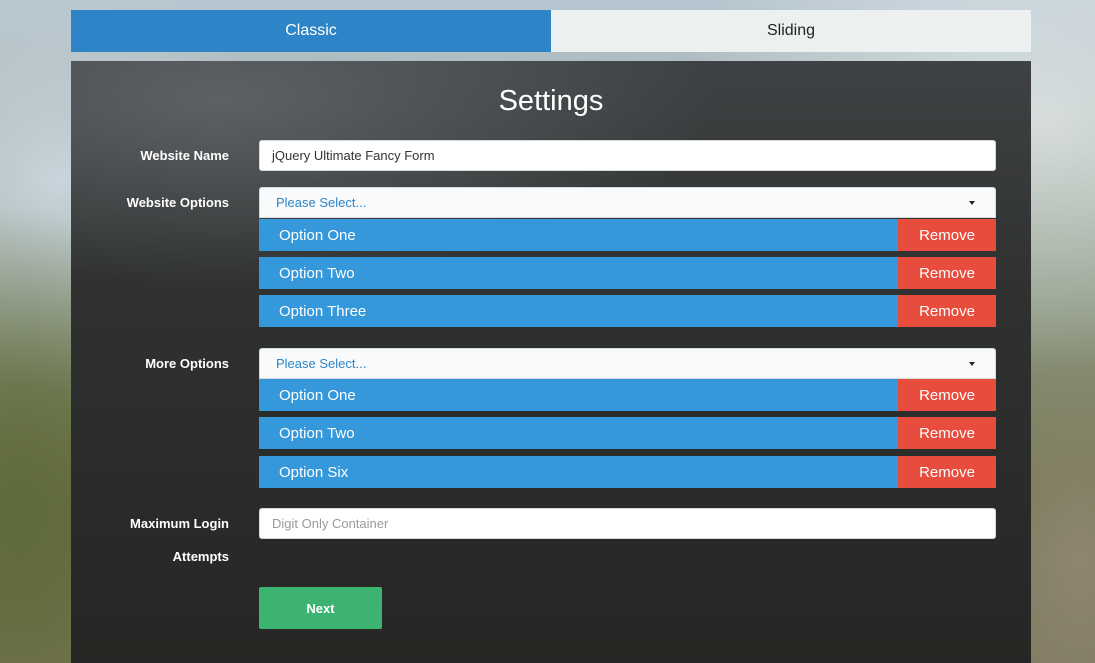 The width and height of the screenshot is (1095, 663). What do you see at coordinates (578, 472) in the screenshot?
I see `option-label: Option Six` at bounding box center [578, 472].